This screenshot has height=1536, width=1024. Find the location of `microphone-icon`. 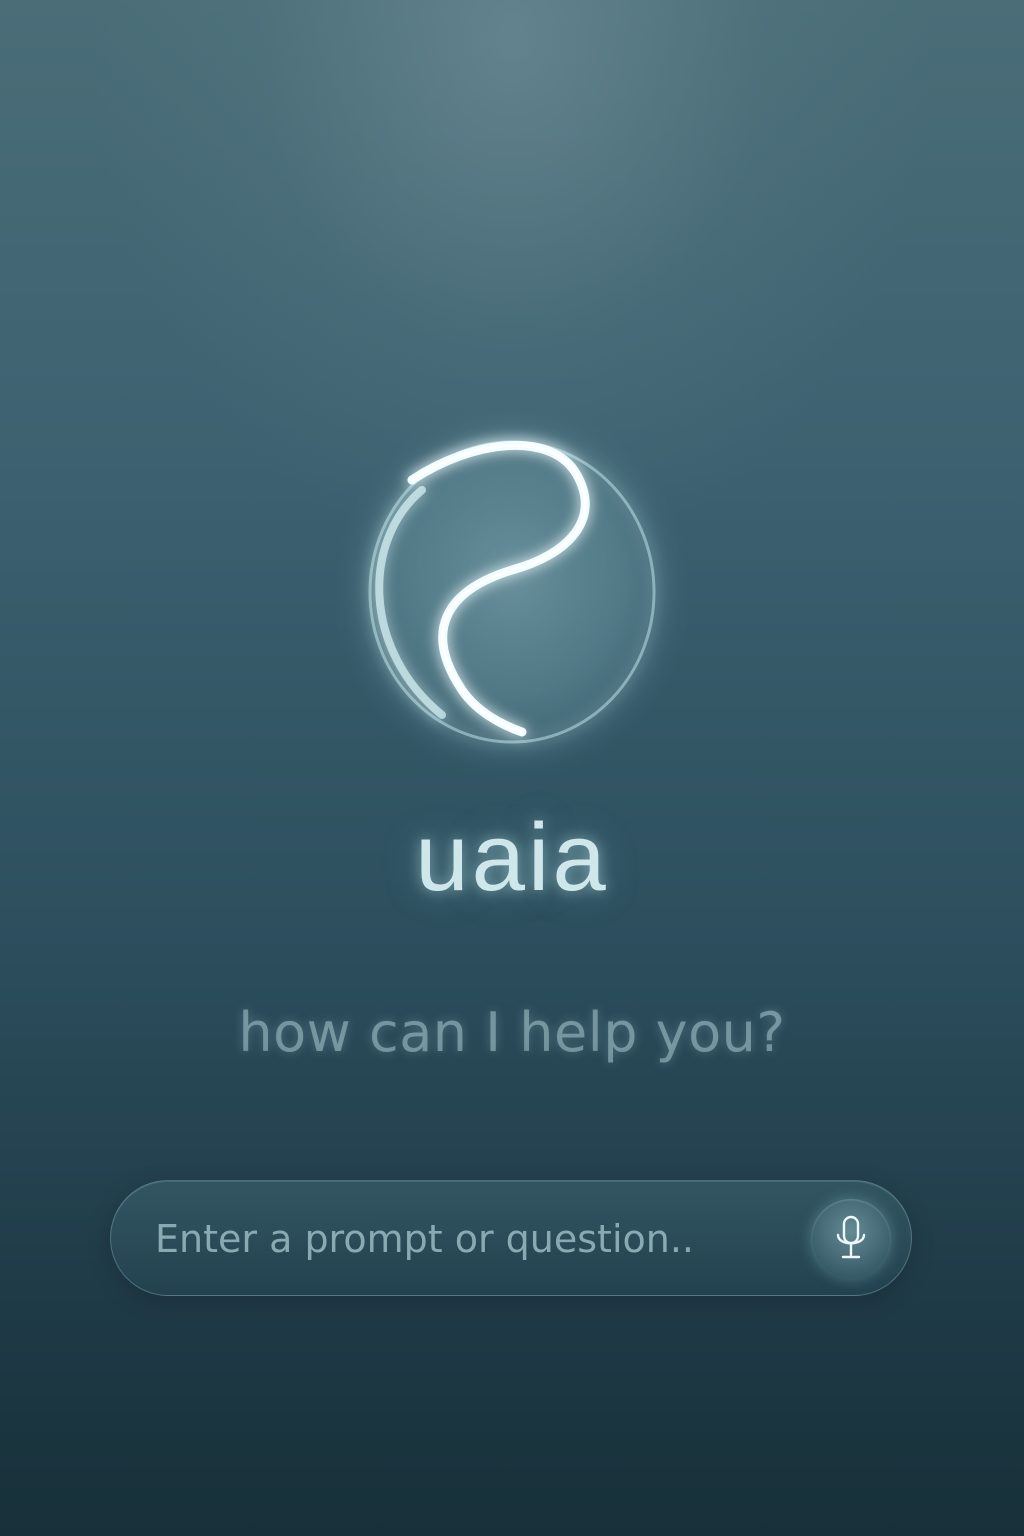

microphone-icon is located at coordinates (851, 1239).